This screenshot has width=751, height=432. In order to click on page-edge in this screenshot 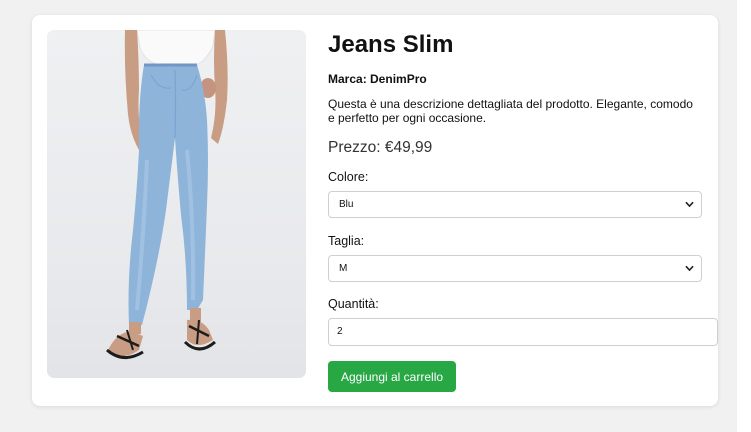, I will do `click(744, 216)`.